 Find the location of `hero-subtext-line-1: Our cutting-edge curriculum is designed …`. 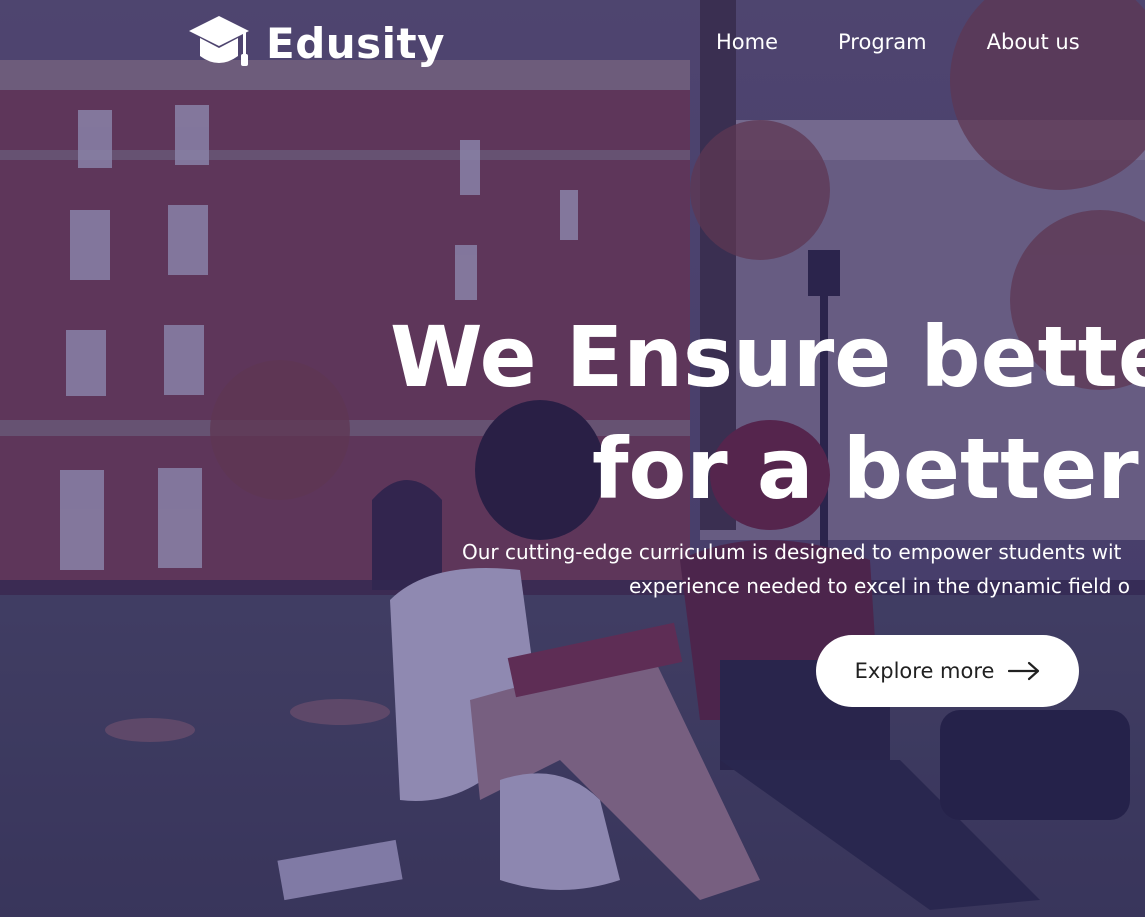

hero-subtext-line-1: Our cutting-edge curriculum is designed … is located at coordinates (792, 552).